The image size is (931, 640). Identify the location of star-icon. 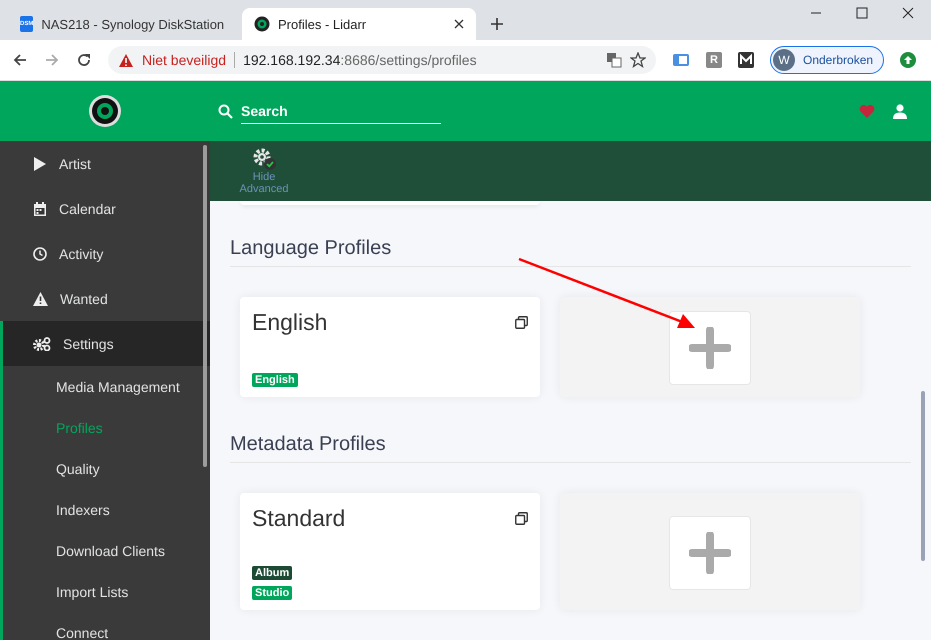
(638, 60).